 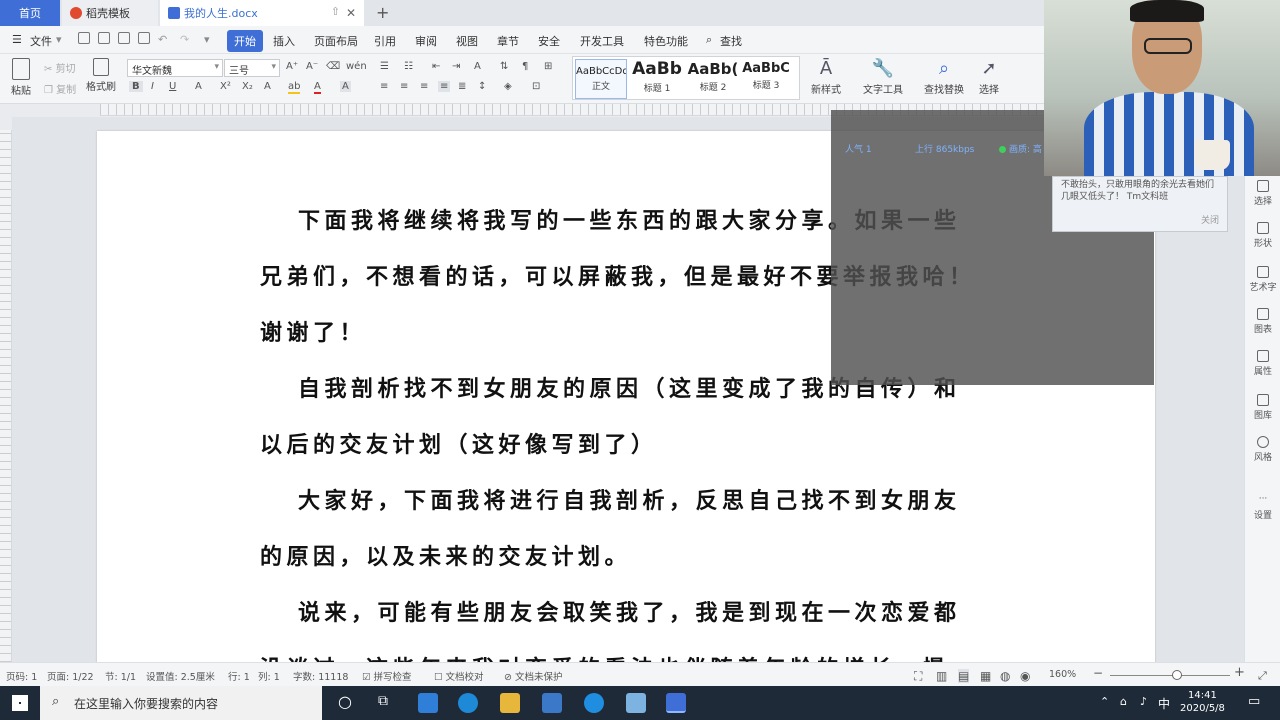 What do you see at coordinates (1123, 701) in the screenshot?
I see `network-icon: ⌂` at bounding box center [1123, 701].